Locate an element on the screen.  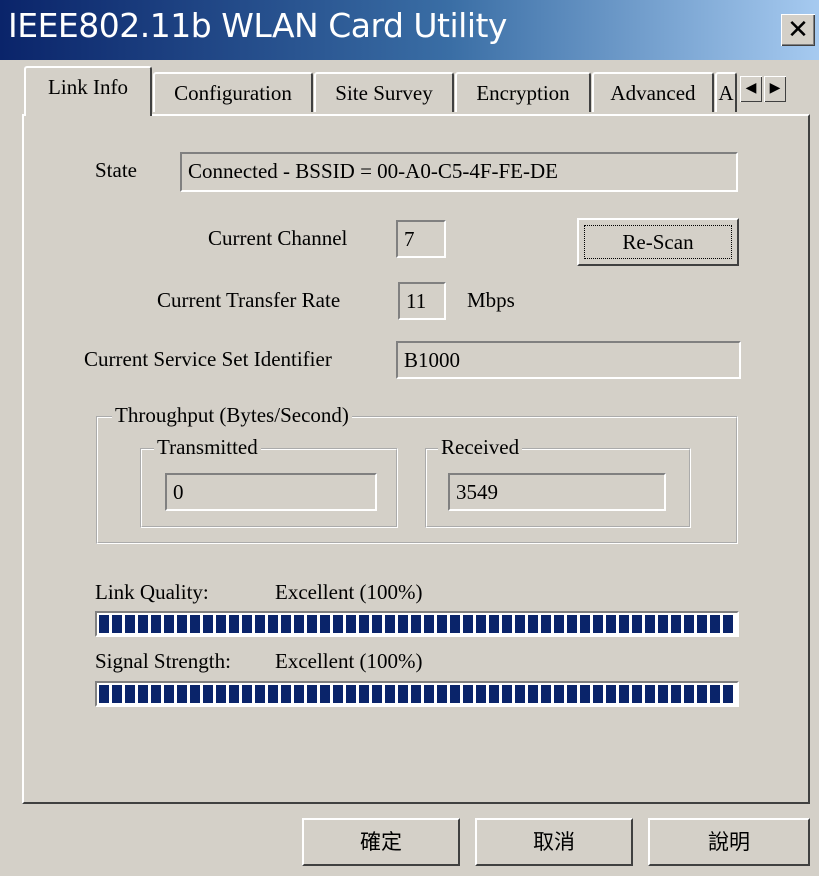
tab-scroll-right-button: ▶ is located at coordinates (775, 89).